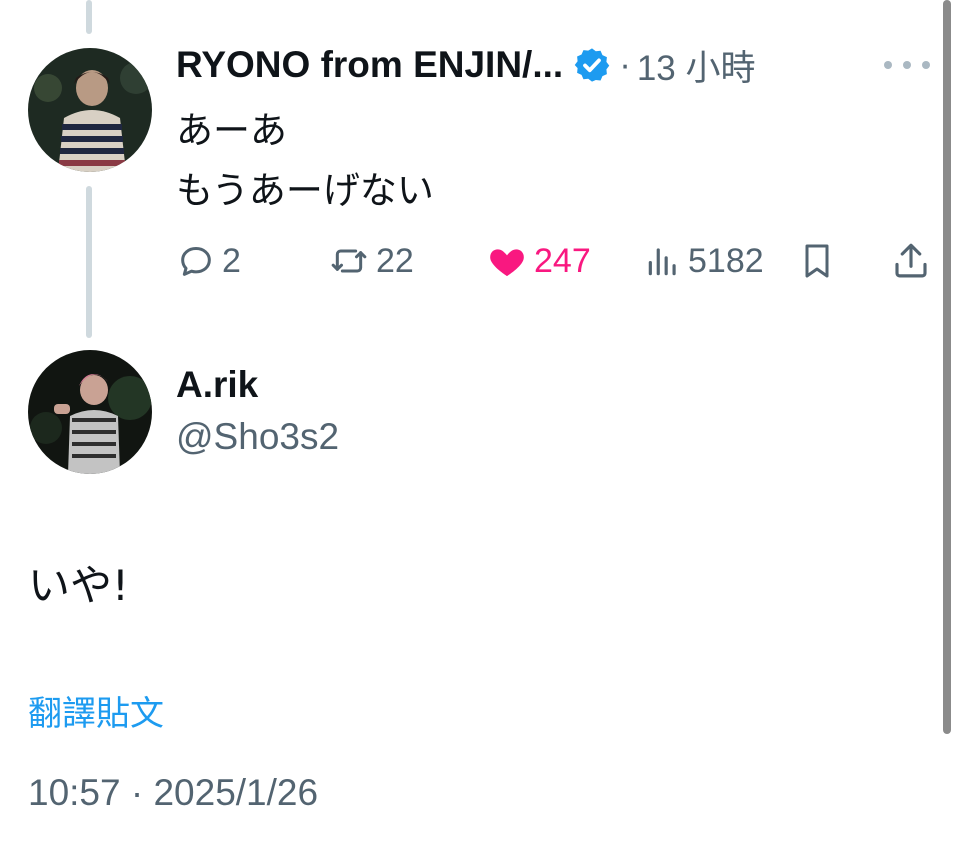  I want to click on translate-post-link: 翻譯貼文, so click(96, 710).